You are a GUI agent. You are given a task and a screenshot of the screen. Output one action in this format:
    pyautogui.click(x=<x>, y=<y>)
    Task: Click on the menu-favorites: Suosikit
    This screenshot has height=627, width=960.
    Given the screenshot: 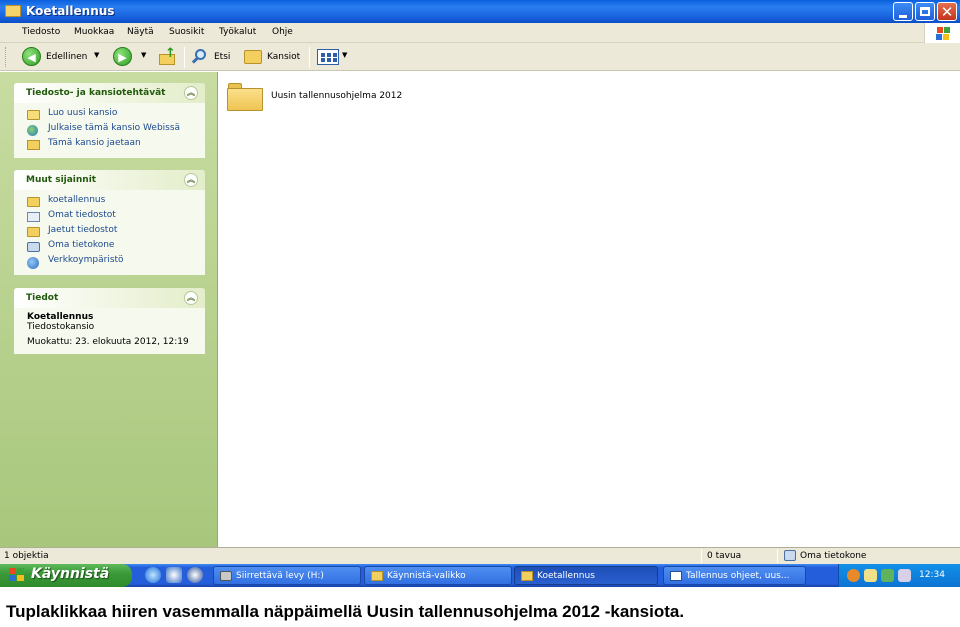 What is the action you would take?
    pyautogui.click(x=186, y=32)
    